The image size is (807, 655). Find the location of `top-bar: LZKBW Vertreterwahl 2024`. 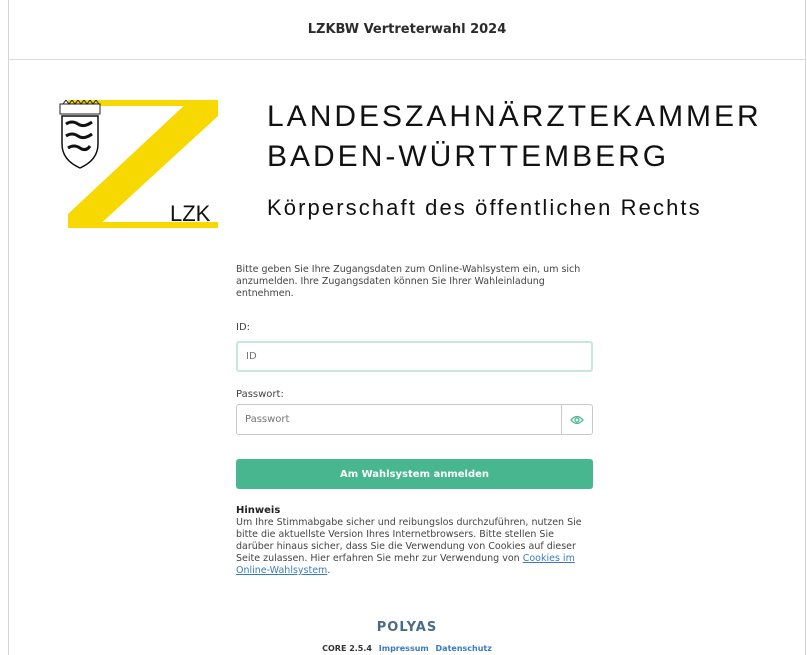

top-bar: LZKBW Vertreterwahl 2024 is located at coordinates (407, 30).